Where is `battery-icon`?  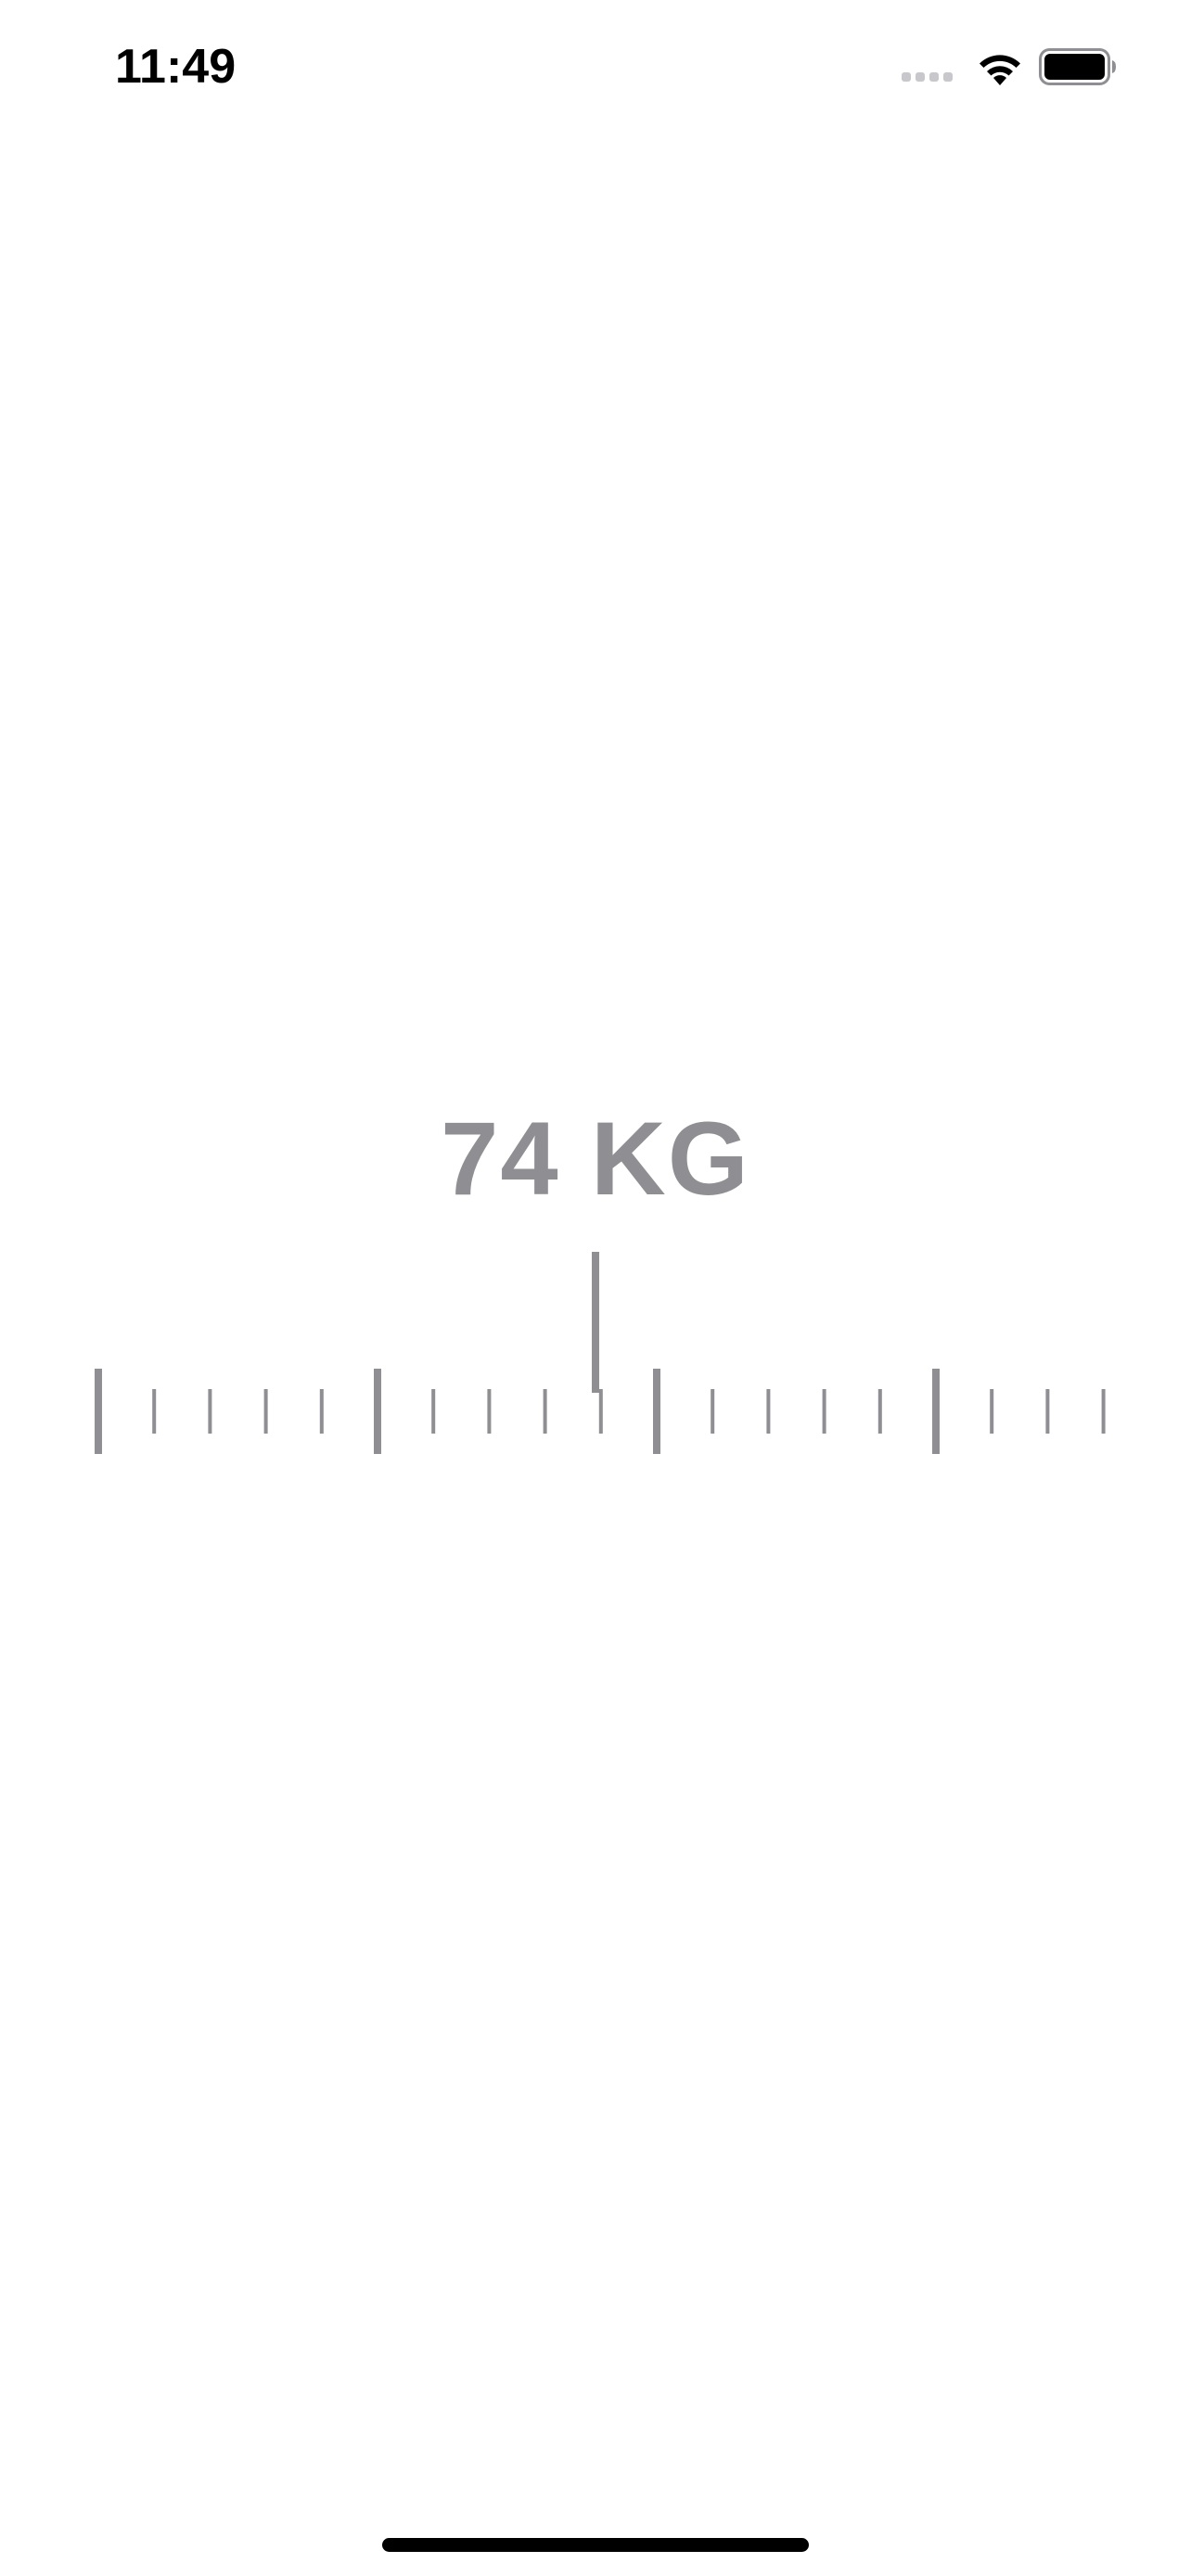 battery-icon is located at coordinates (1078, 66).